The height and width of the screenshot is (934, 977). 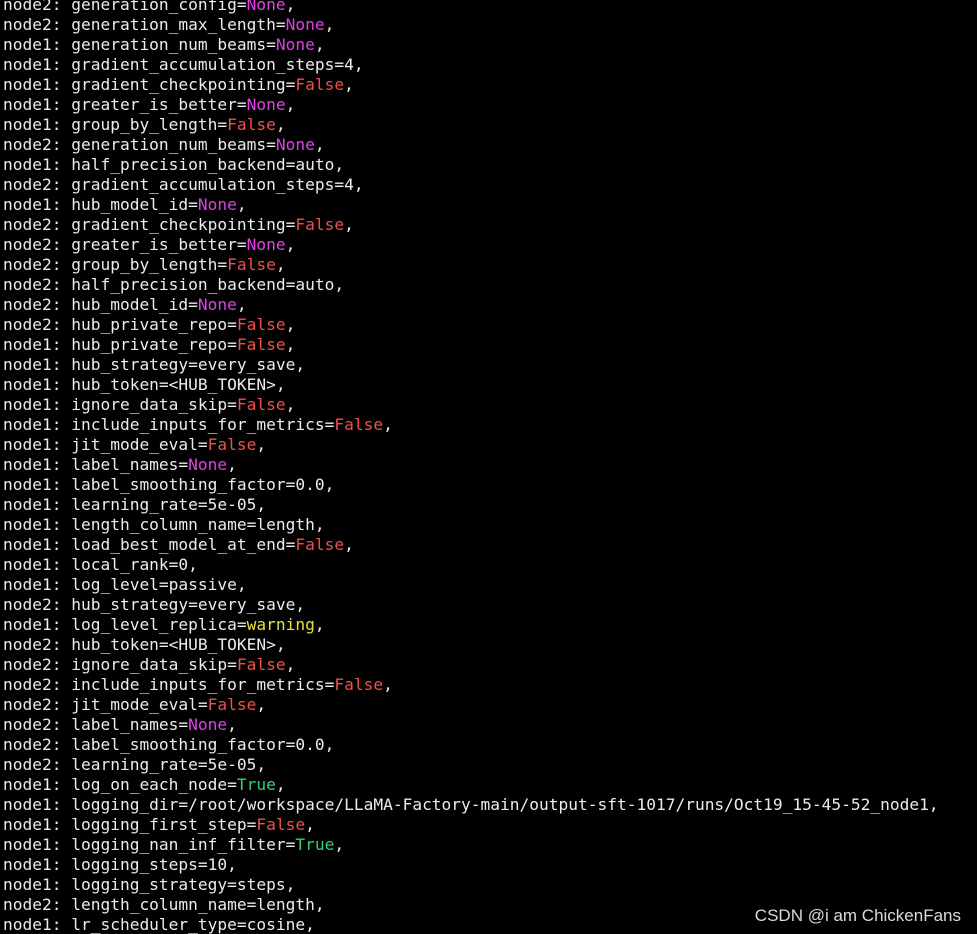 I want to click on terminal-line: node1: logging_nan_inf_filter=True,, so click(x=471, y=845).